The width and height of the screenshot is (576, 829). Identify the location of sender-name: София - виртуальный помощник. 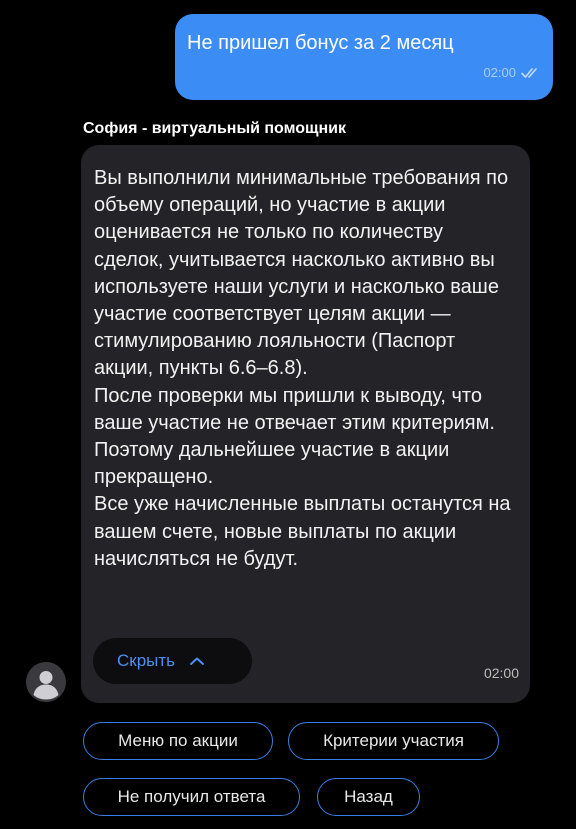
(215, 128).